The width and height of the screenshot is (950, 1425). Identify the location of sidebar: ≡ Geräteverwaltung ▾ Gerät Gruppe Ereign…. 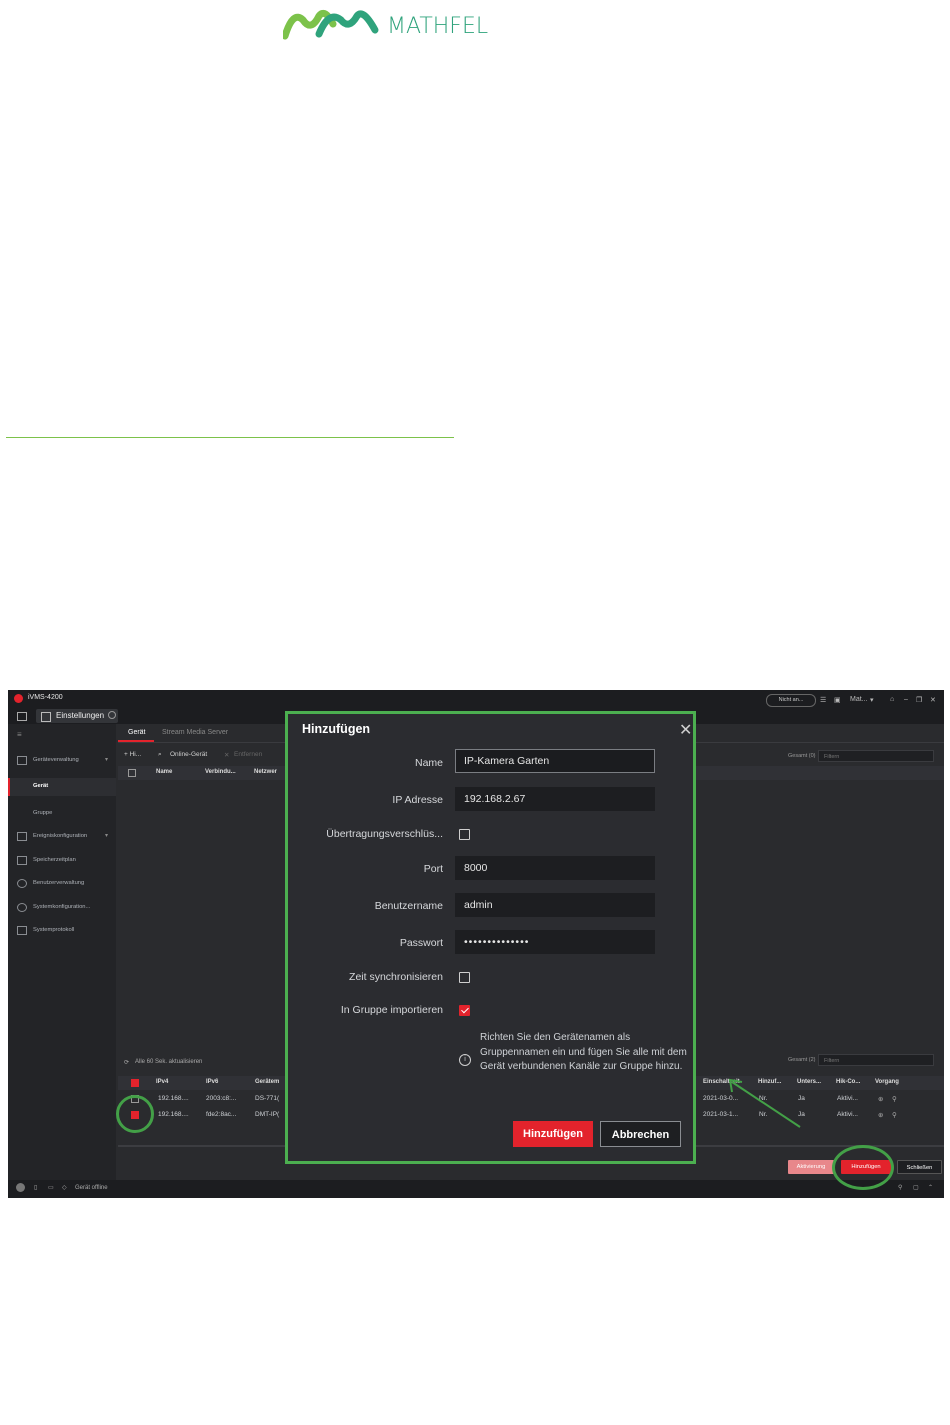
(62, 952).